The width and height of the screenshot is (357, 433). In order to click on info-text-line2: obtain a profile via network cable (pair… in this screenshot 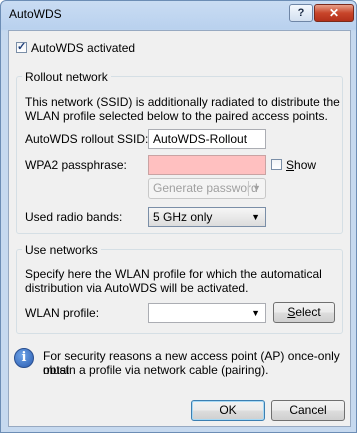, I will do `click(156, 370)`.